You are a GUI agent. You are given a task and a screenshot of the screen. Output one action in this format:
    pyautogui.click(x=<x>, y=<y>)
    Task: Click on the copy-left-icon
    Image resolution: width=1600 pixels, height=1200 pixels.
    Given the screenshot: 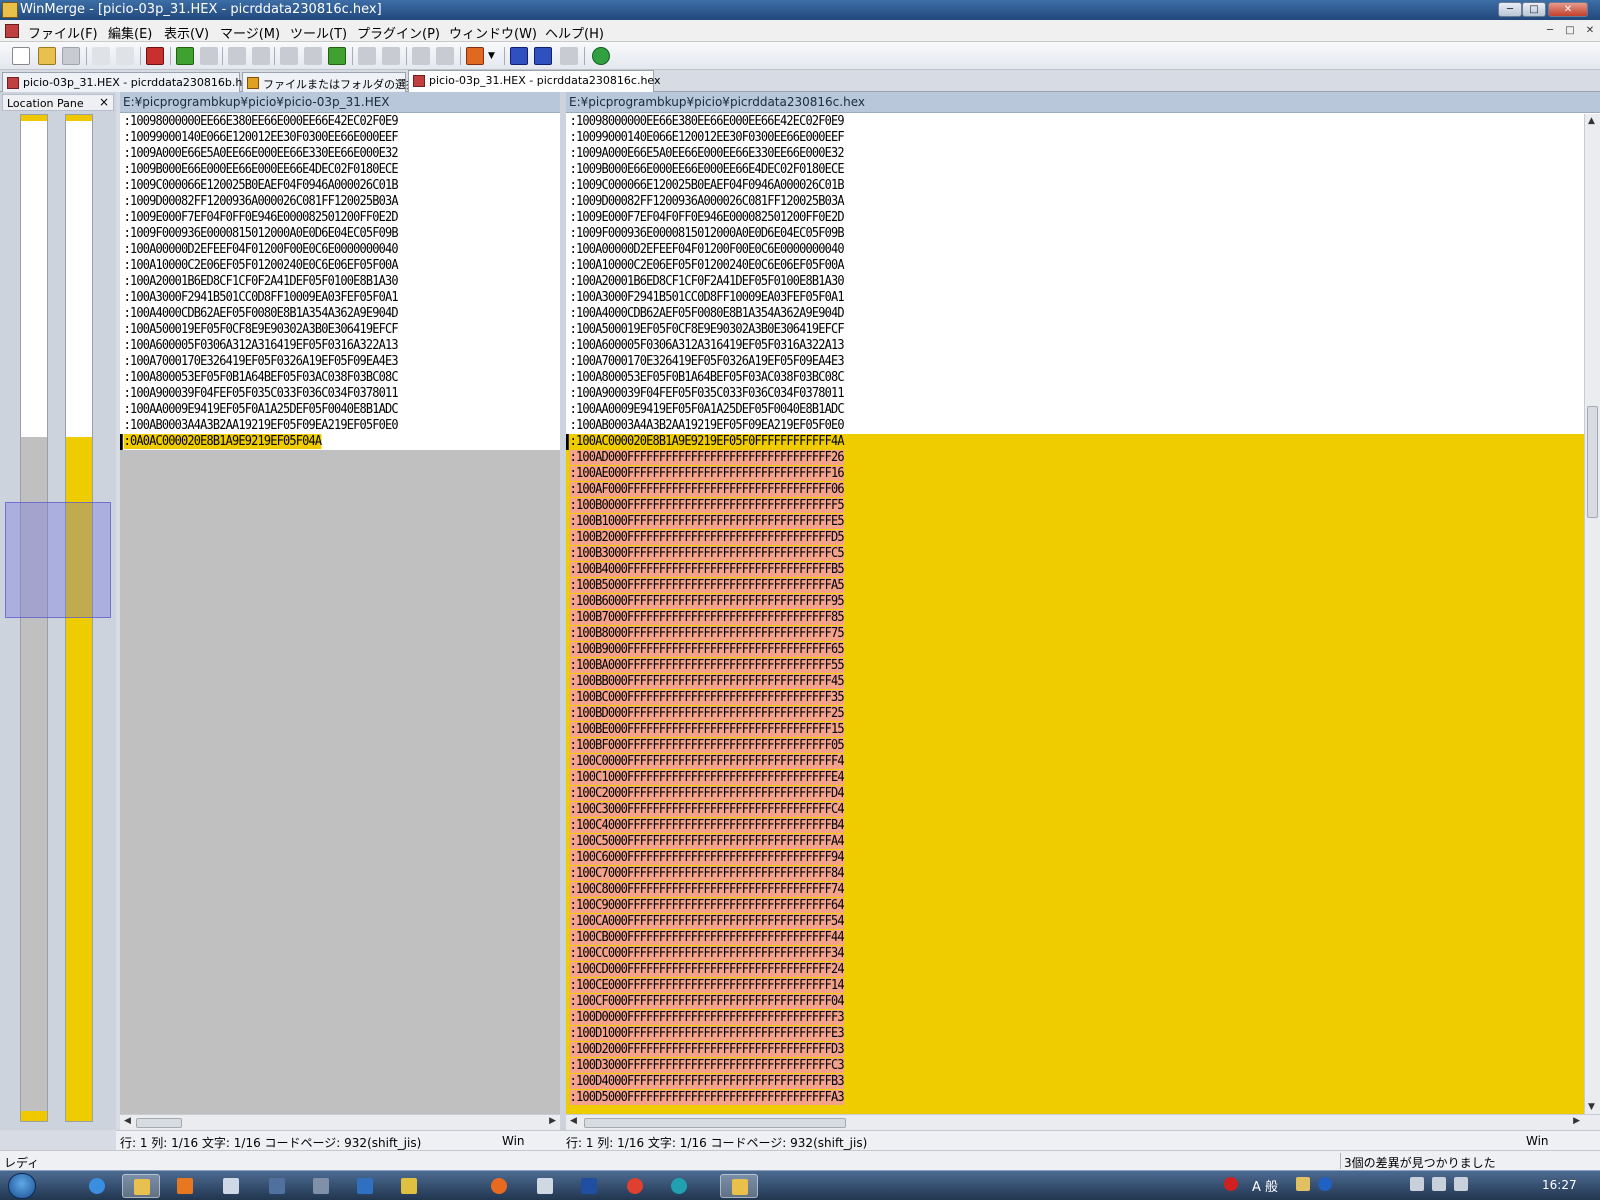 What is the action you would take?
    pyautogui.click(x=391, y=56)
    